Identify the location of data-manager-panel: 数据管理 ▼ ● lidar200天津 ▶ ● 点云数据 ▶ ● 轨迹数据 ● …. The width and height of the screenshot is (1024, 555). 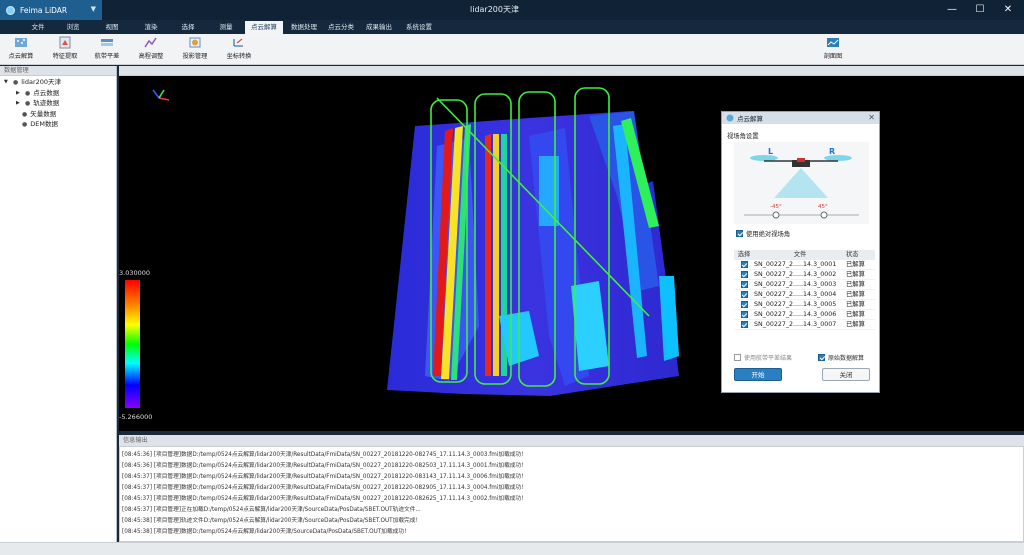
(58, 304).